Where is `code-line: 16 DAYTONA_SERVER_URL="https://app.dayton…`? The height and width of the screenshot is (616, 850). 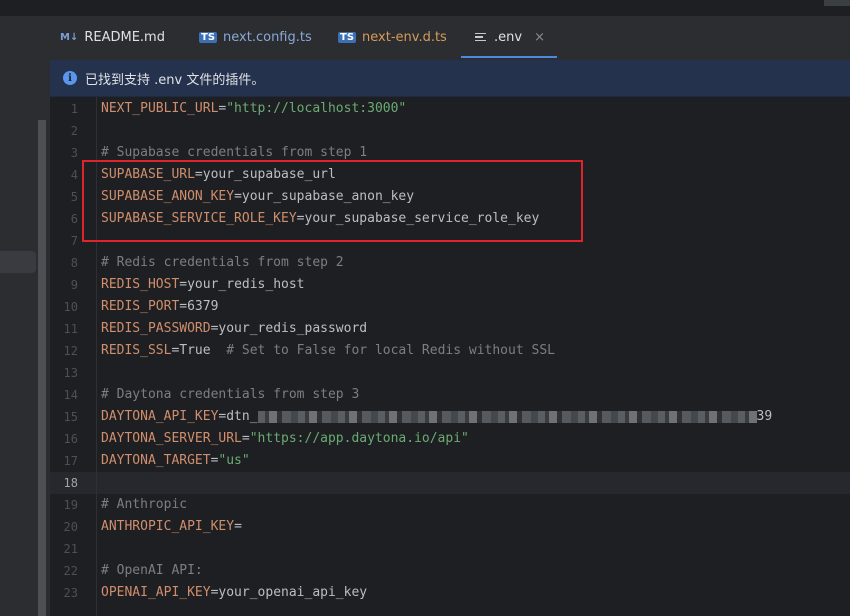
code-line: 16 DAYTONA_SERVER_URL="https://app.dayton… is located at coordinates (450, 439).